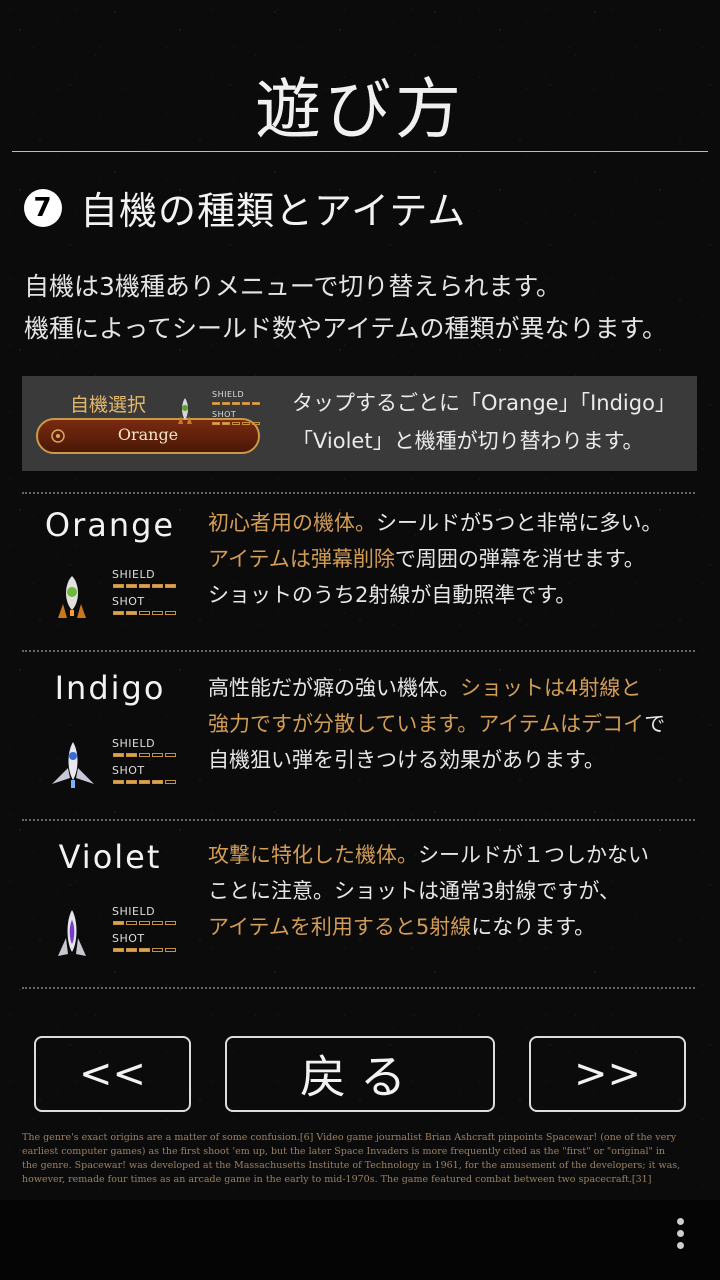 The image size is (720, 1280). What do you see at coordinates (360, 1077) in the screenshot?
I see `back-button-label: 戻る` at bounding box center [360, 1077].